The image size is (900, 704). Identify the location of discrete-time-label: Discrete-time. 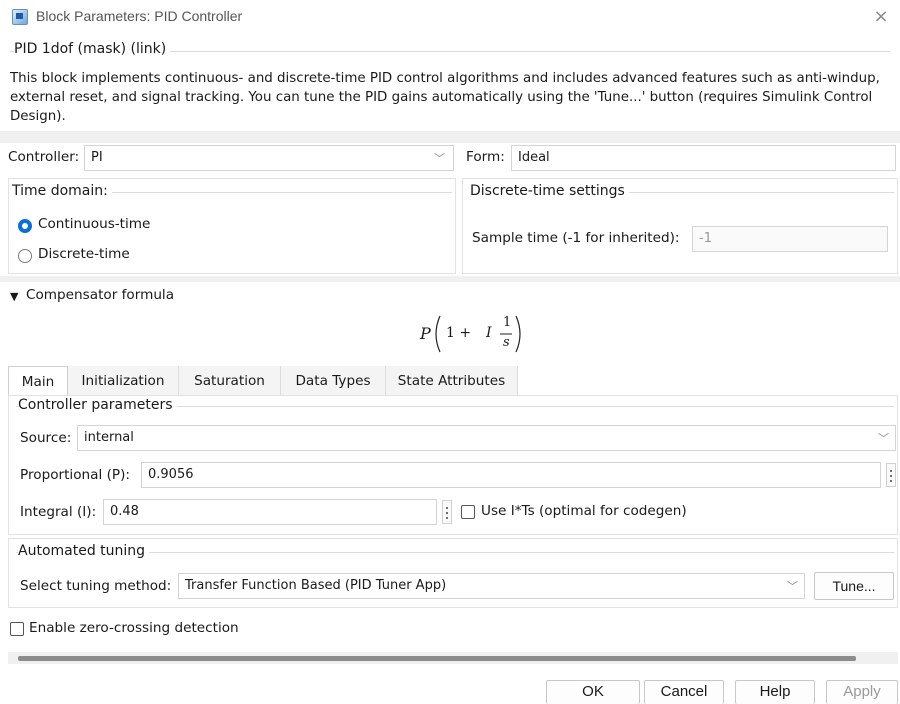
(84, 254).